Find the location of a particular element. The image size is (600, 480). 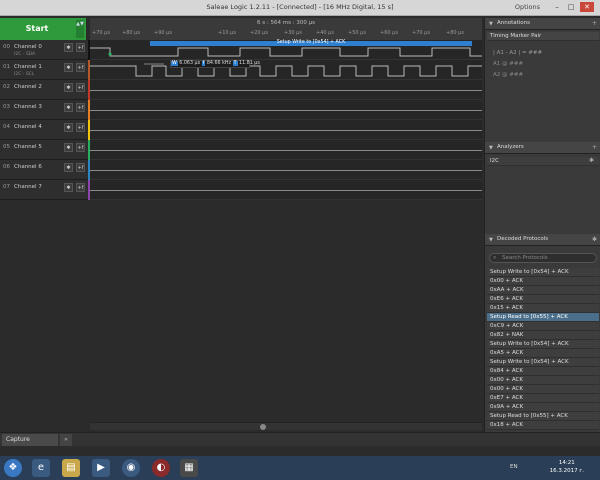

list-item: 0xA5 + ACK is located at coordinates (543, 353).